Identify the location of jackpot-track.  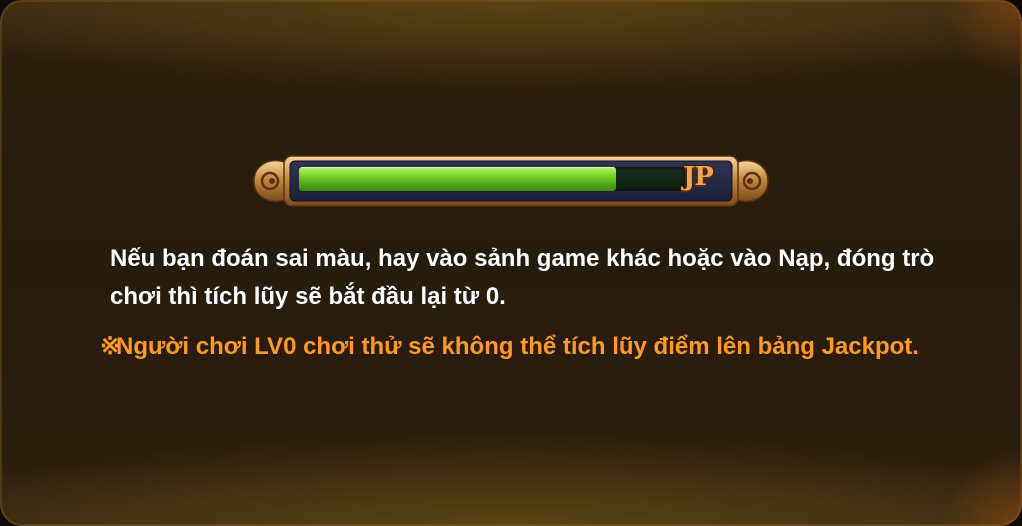
(492, 179).